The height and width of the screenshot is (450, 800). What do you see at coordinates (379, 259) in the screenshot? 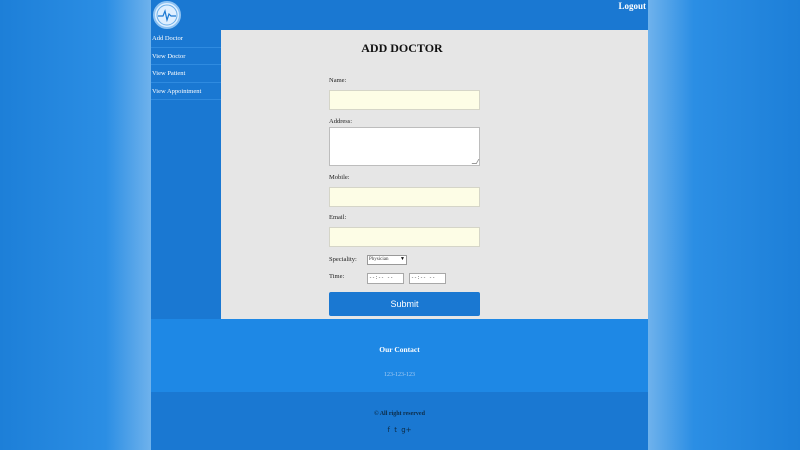
I see `specialty-selected-value: Physician` at bounding box center [379, 259].